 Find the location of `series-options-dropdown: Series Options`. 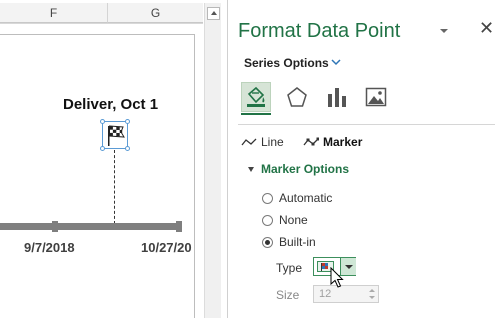

series-options-dropdown: Series Options is located at coordinates (286, 63).